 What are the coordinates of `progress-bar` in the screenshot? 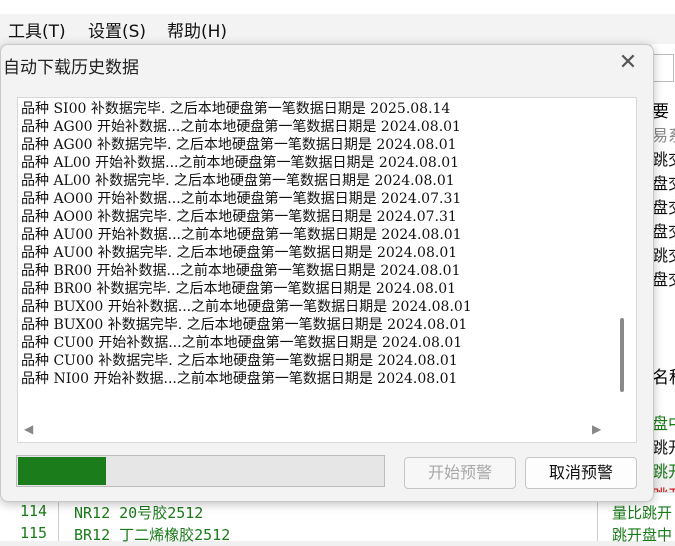 It's located at (200, 471).